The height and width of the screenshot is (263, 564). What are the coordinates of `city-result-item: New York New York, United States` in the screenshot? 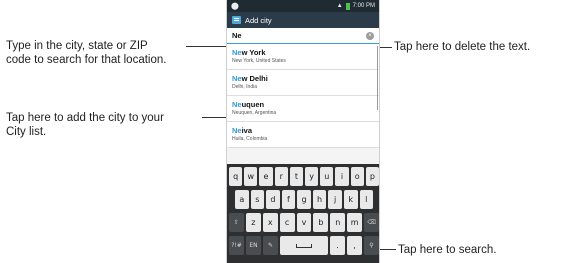 It's located at (303, 57).